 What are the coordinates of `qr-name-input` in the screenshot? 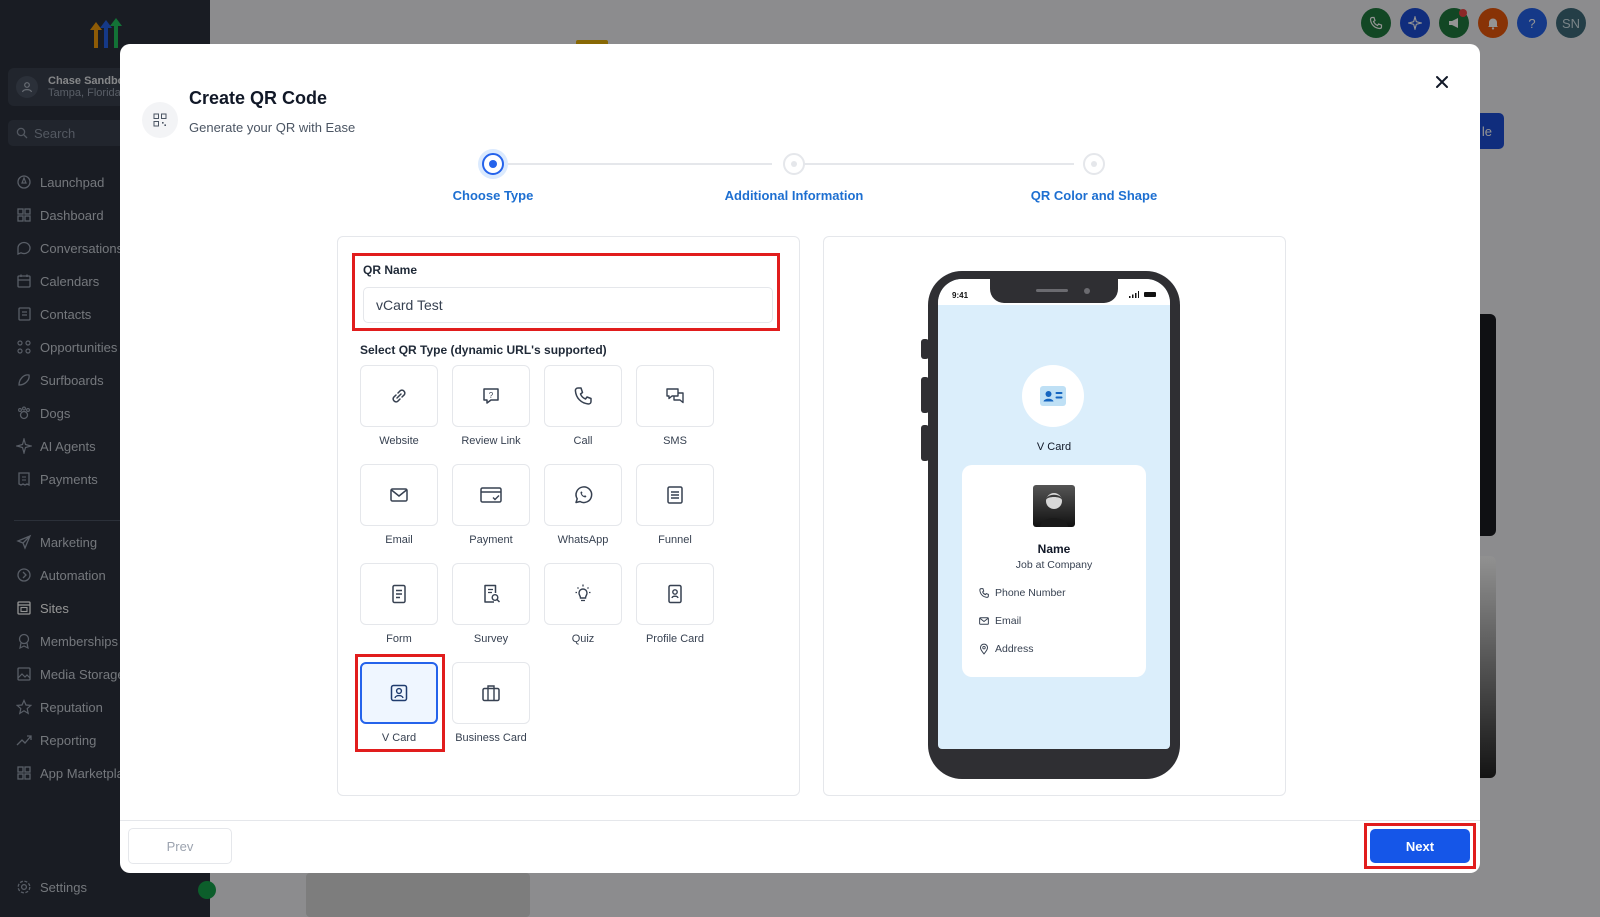 It's located at (568, 305).